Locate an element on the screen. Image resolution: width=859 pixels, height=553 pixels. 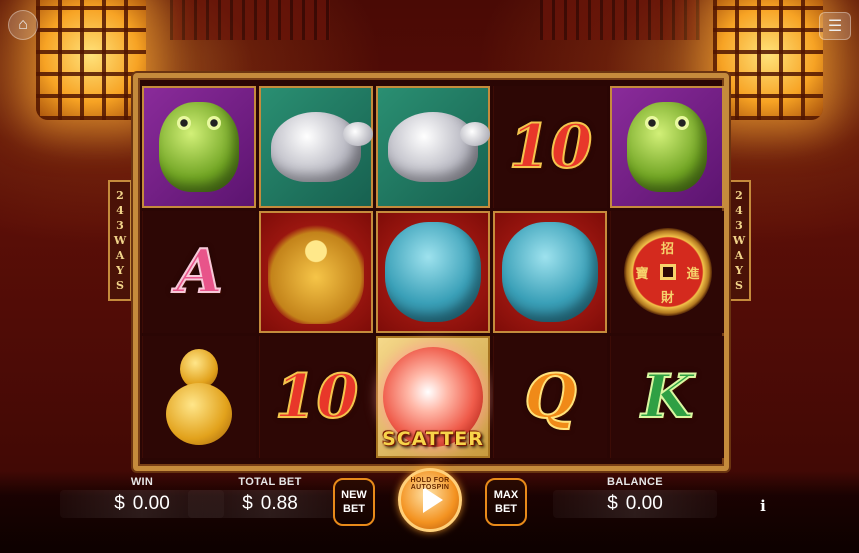
reel-cell: 招進財寶 is located at coordinates (667, 272).